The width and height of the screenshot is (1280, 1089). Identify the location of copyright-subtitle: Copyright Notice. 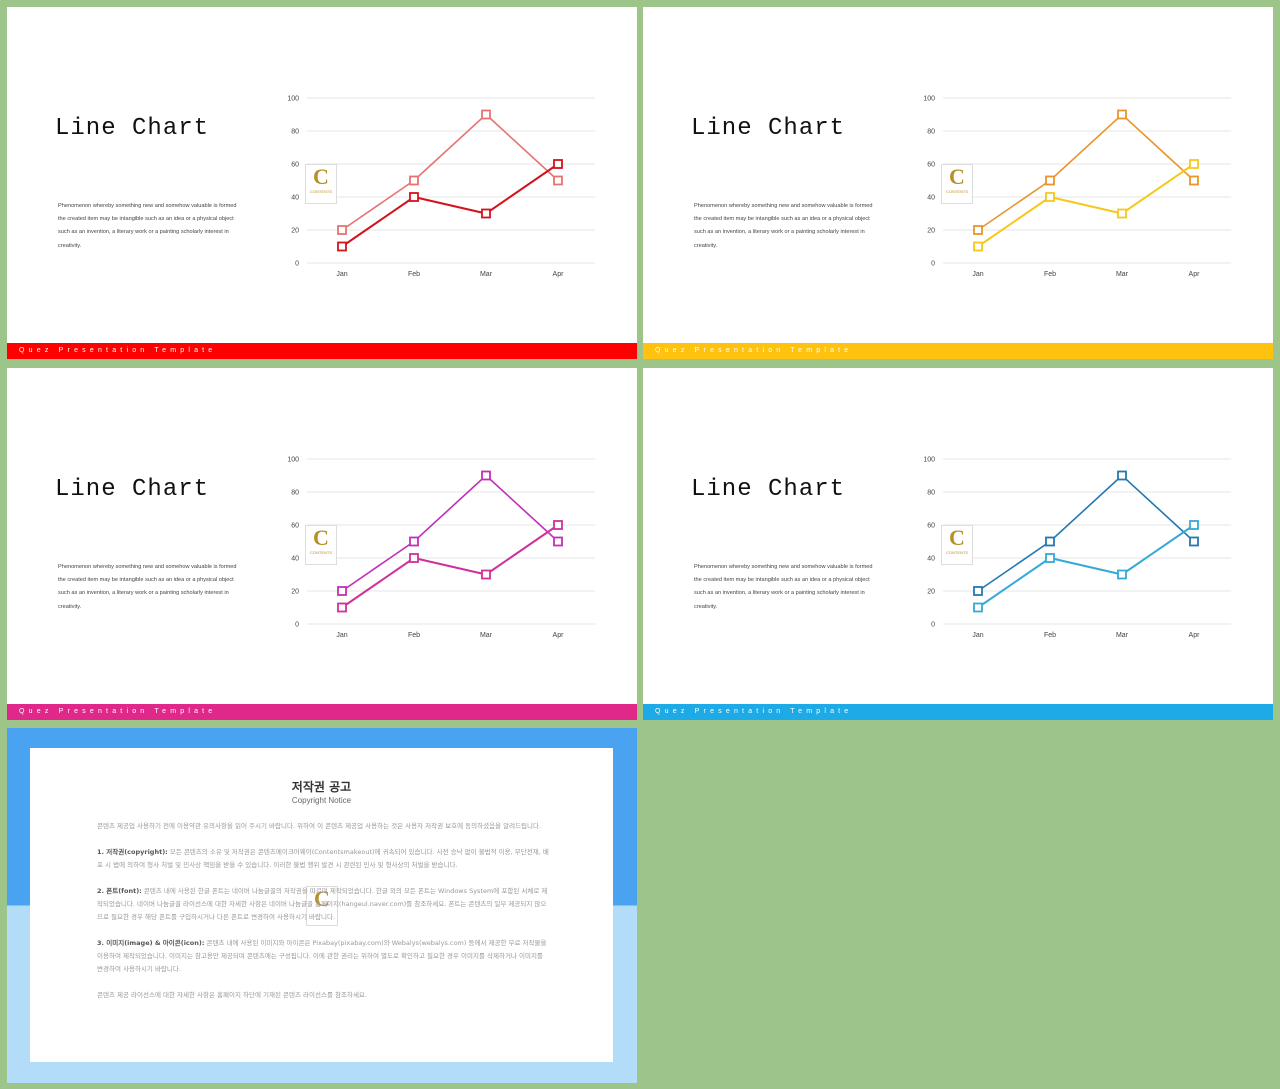
(321, 800).